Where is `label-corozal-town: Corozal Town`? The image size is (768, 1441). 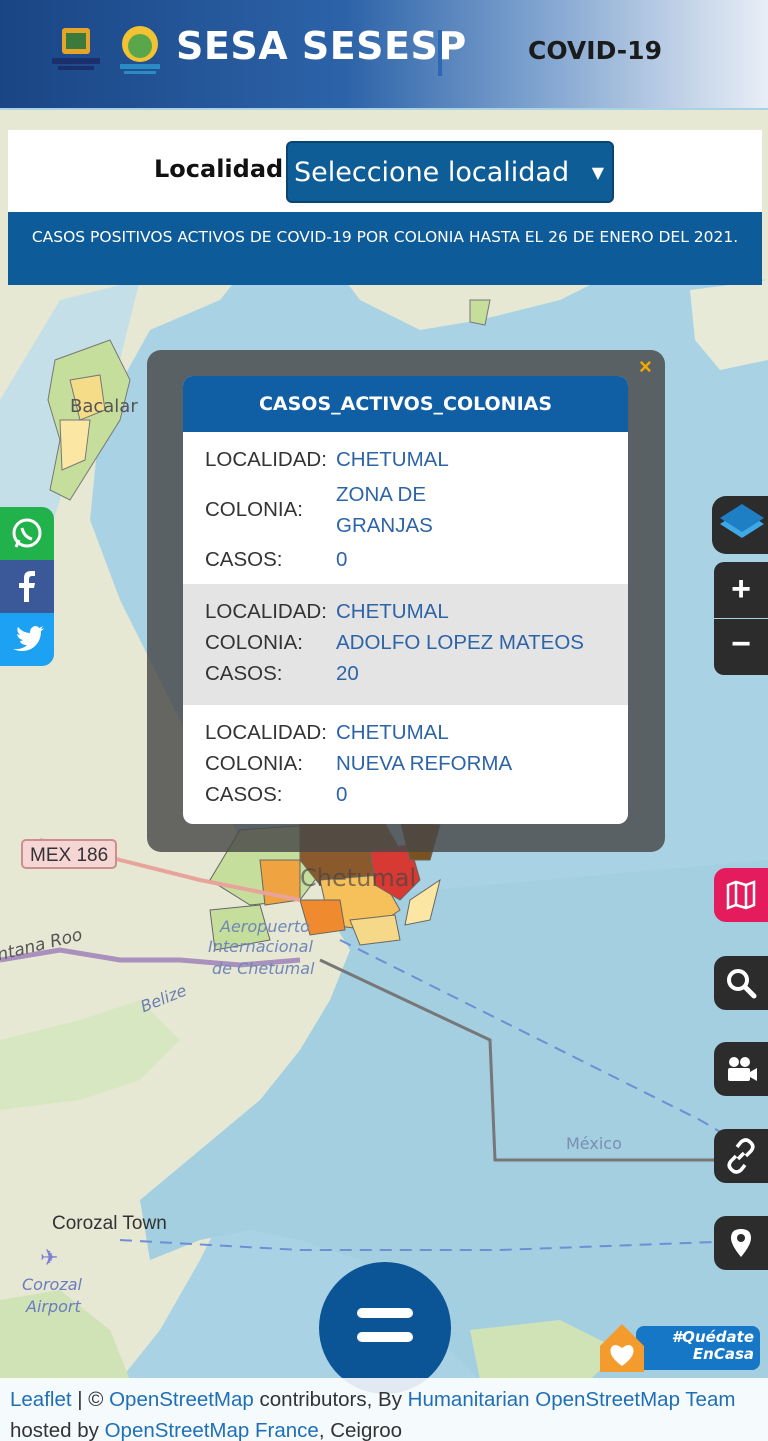
label-corozal-town: Corozal Town is located at coordinates (109, 1223).